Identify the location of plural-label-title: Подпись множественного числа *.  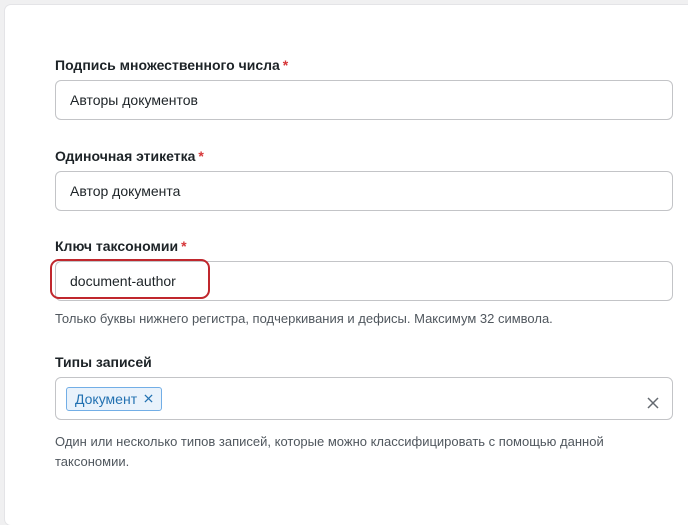
(172, 65).